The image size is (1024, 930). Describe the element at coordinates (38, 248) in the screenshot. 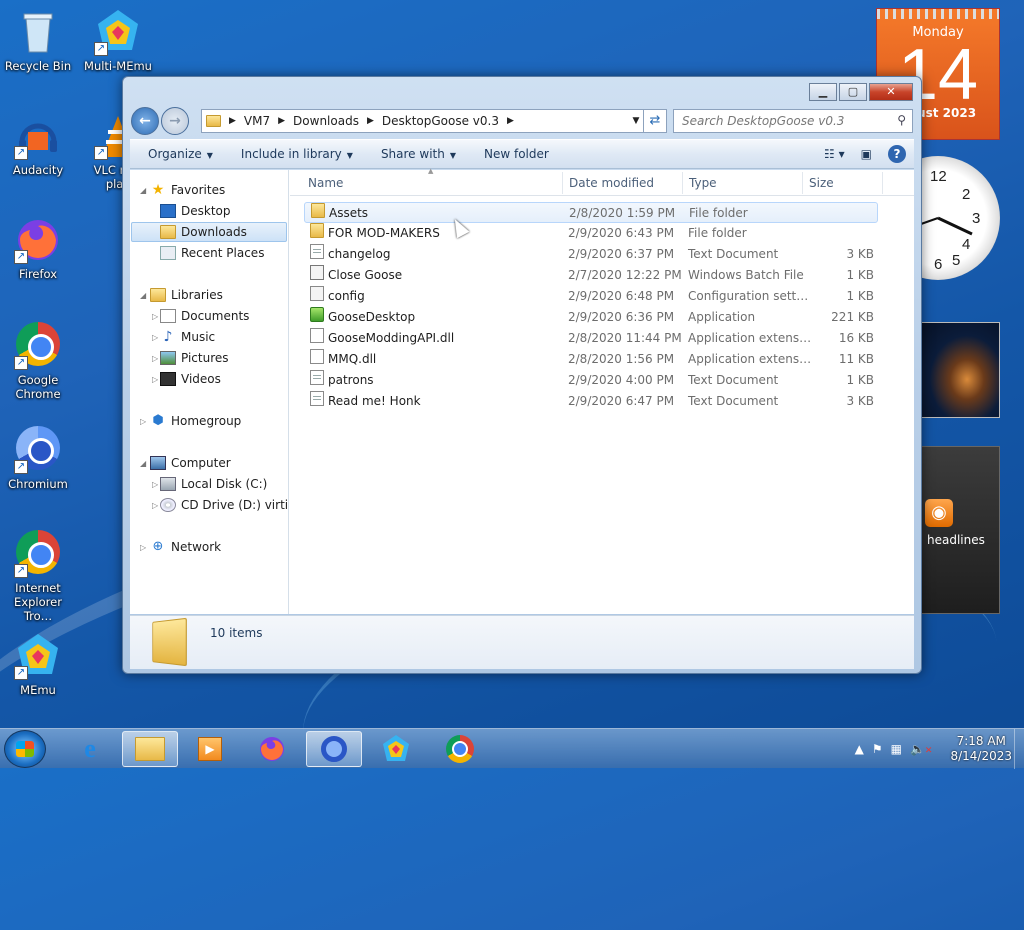

I see `desktop-icon-firefox: ↗ Firefox` at that location.